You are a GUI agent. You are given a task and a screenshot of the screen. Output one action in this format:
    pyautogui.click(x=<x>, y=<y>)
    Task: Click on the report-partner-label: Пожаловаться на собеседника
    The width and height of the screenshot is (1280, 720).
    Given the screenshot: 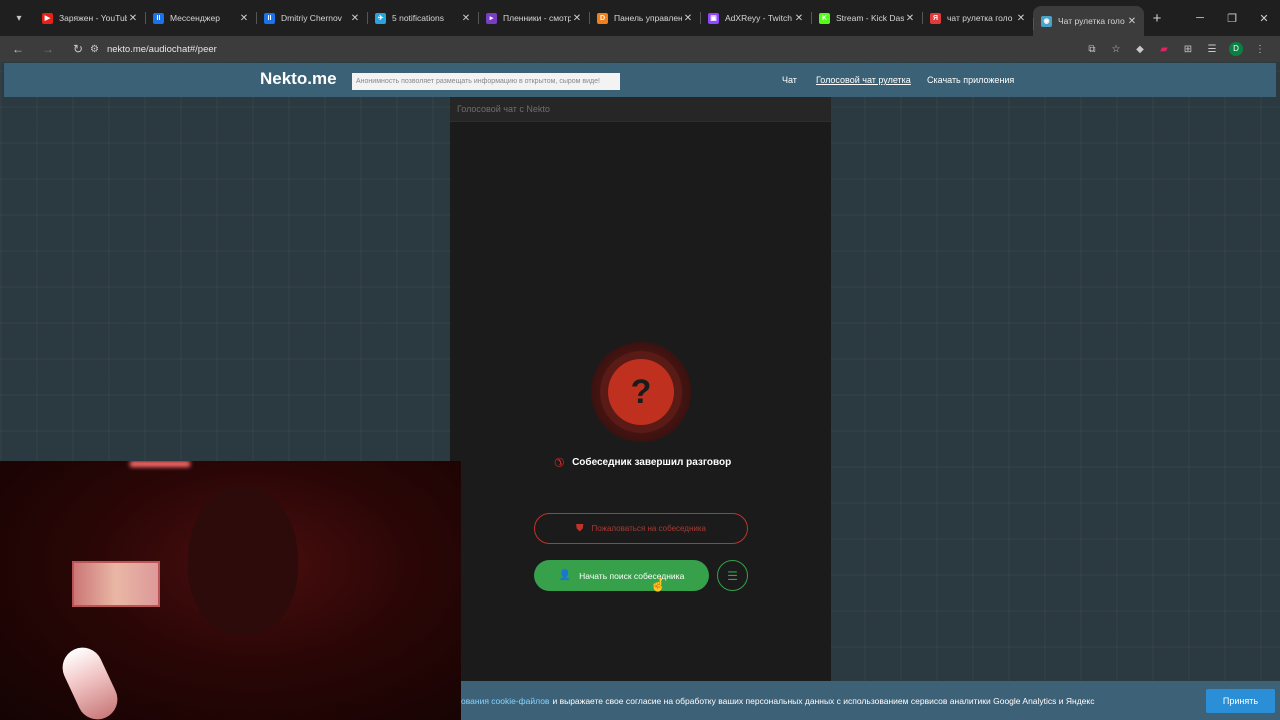 What is the action you would take?
    pyautogui.click(x=648, y=528)
    